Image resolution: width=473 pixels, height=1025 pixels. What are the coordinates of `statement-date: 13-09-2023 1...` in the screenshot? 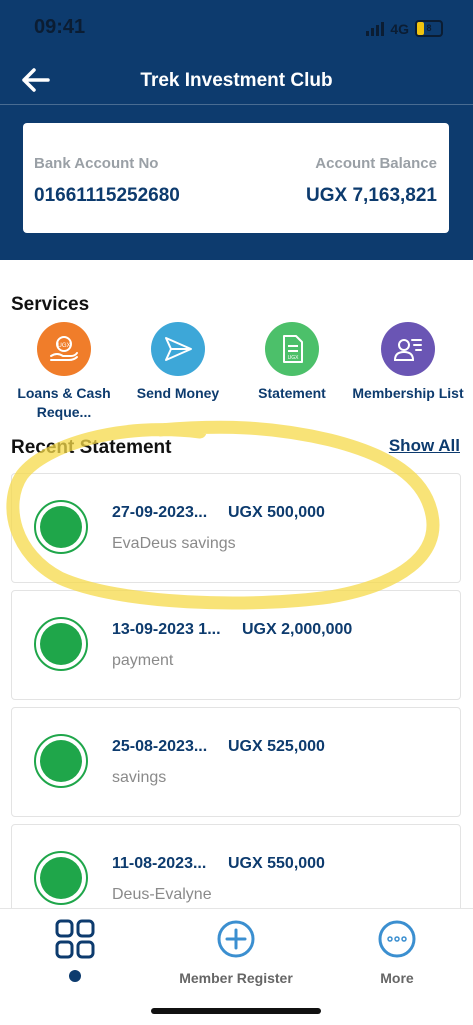 It's located at (166, 629).